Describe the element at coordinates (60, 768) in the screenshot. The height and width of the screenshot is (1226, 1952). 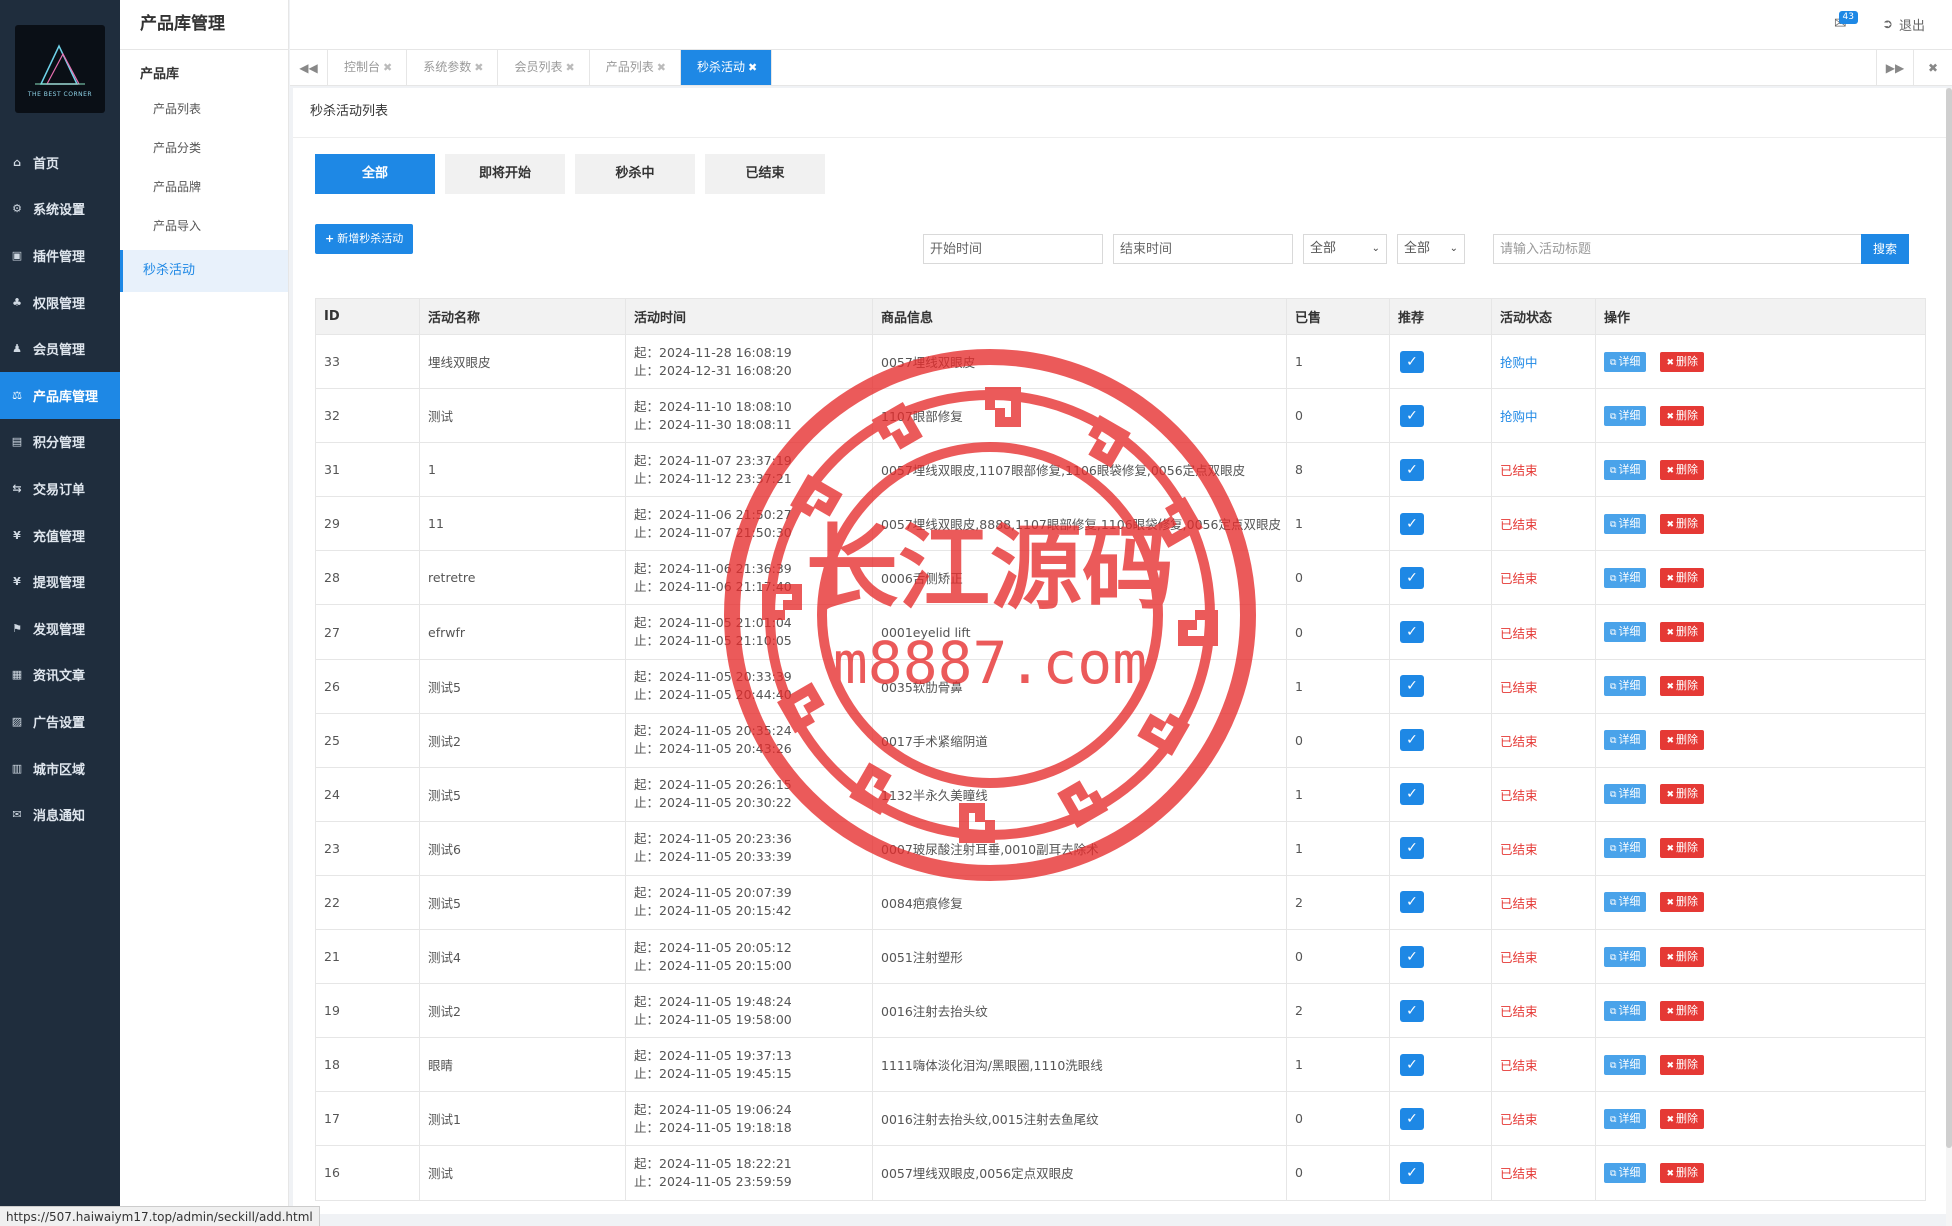
I see `sidebar-item: ▥ 城市区域` at that location.